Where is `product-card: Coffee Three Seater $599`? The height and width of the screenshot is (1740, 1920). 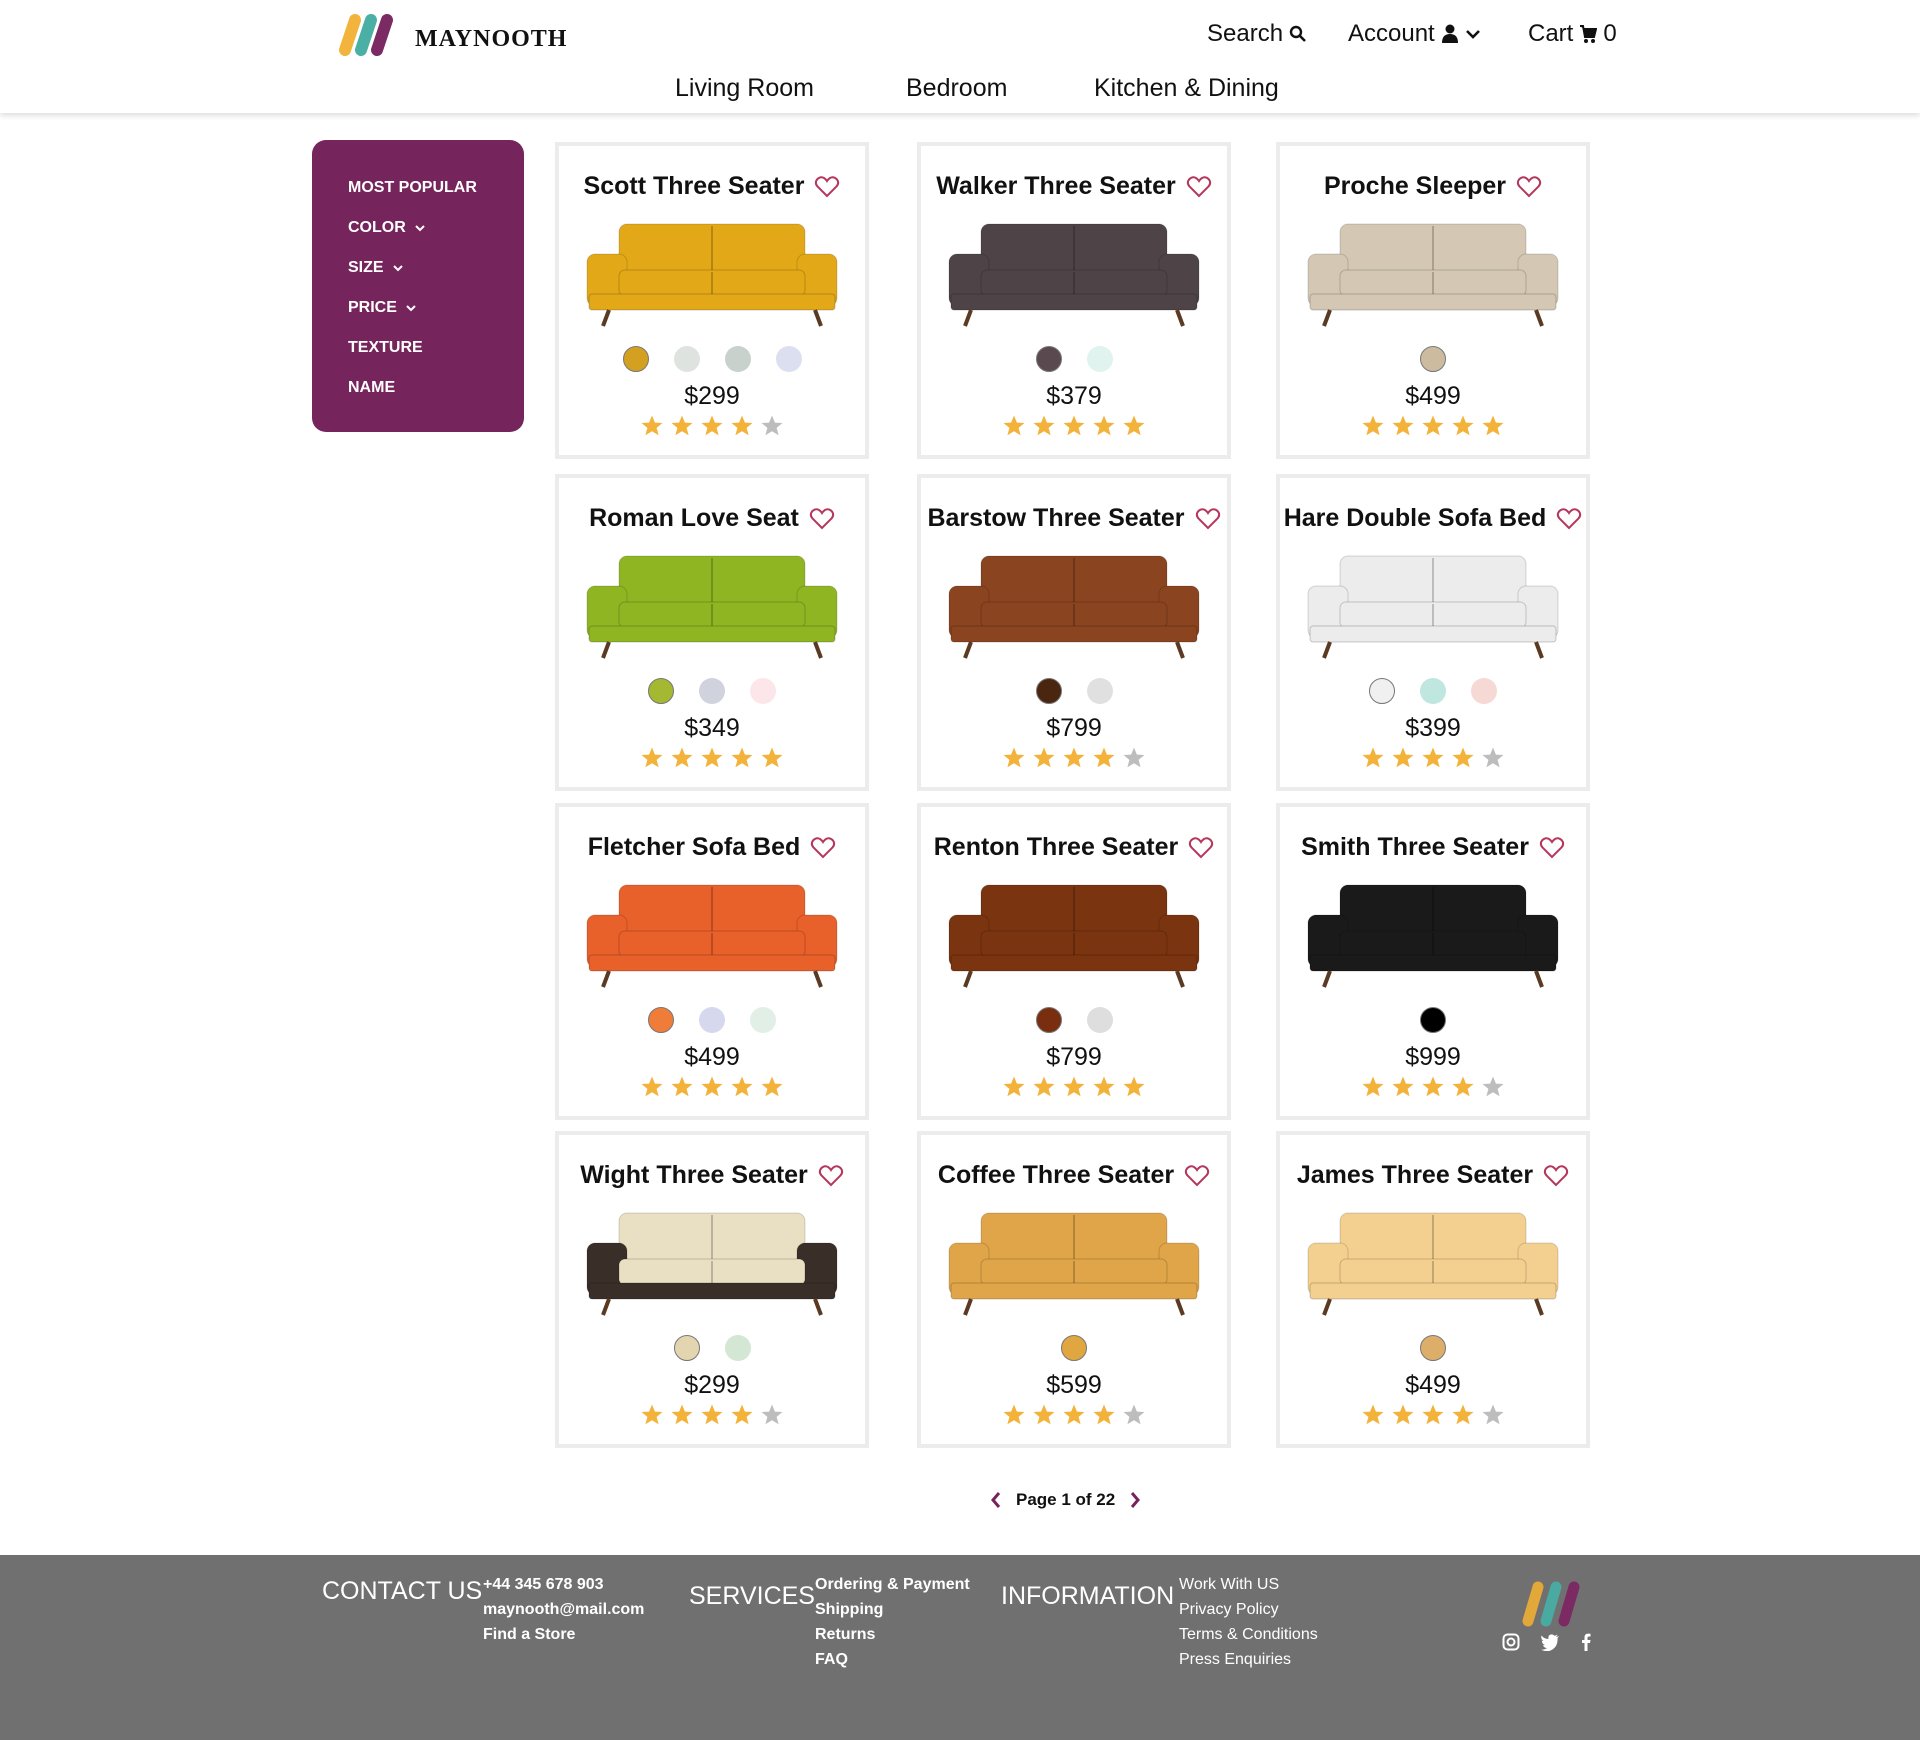 product-card: Coffee Three Seater $599 is located at coordinates (1074, 1289).